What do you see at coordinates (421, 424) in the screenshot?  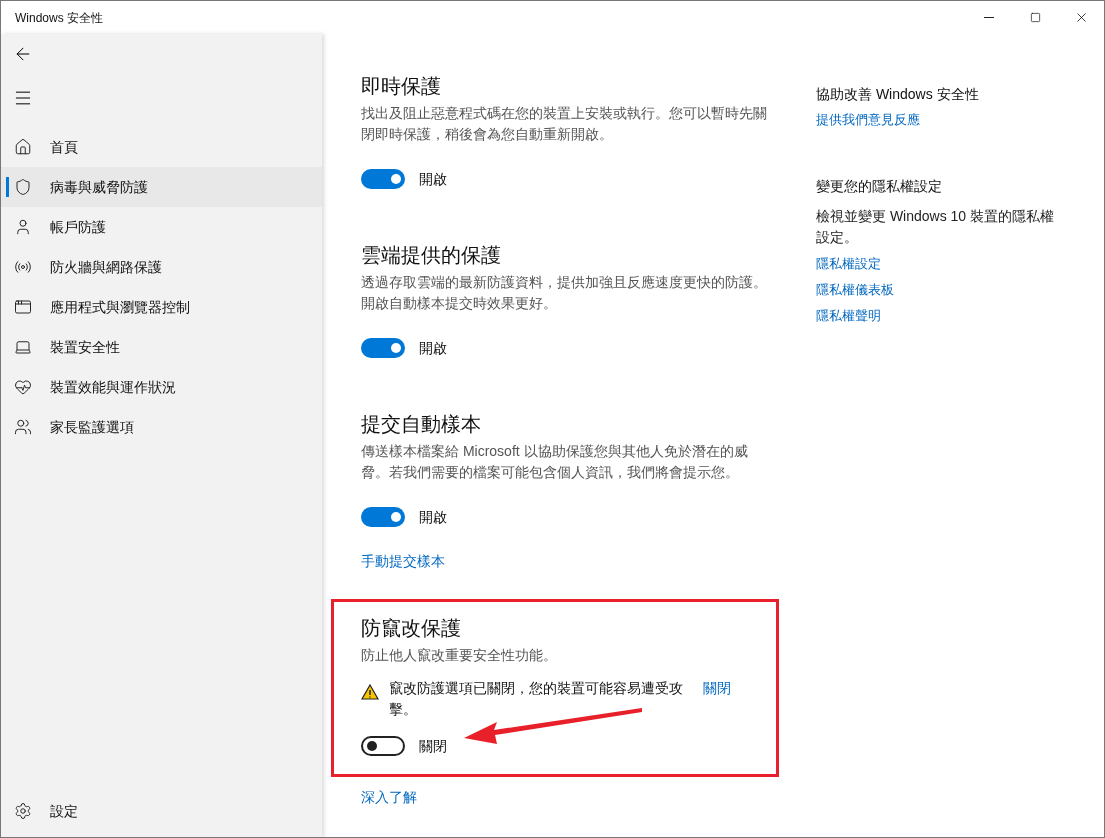 I see `section-title: 提交自動樣本` at bounding box center [421, 424].